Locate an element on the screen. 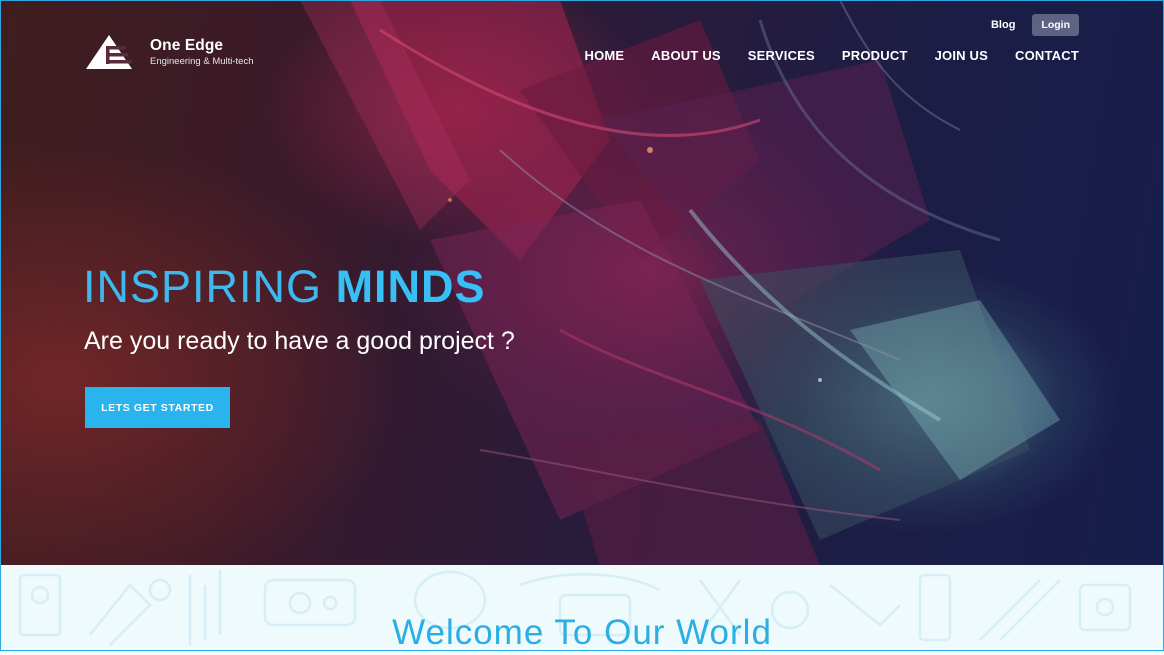 The image size is (1164, 655). nav-join-us: JOIN US is located at coordinates (961, 55).